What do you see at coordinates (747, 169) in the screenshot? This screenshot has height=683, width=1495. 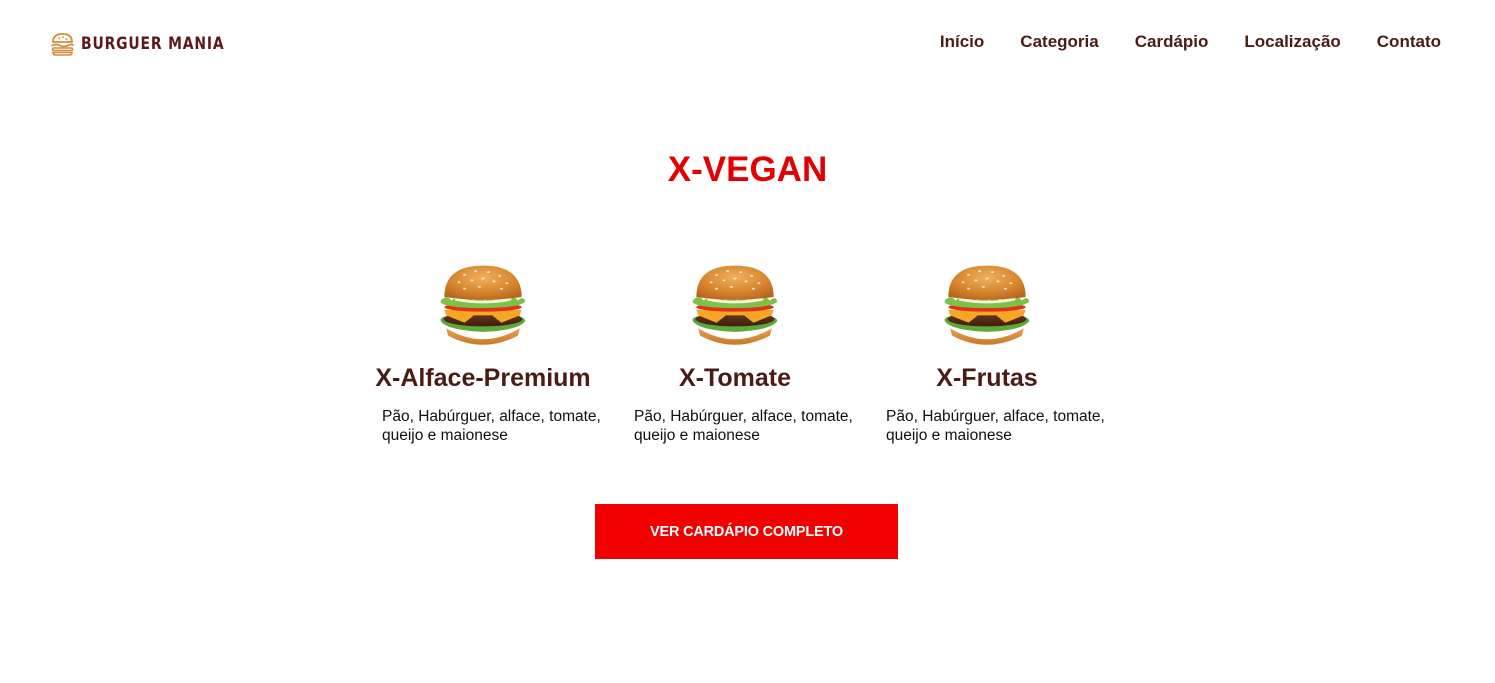 I see `section-title: X-VEGAN` at bounding box center [747, 169].